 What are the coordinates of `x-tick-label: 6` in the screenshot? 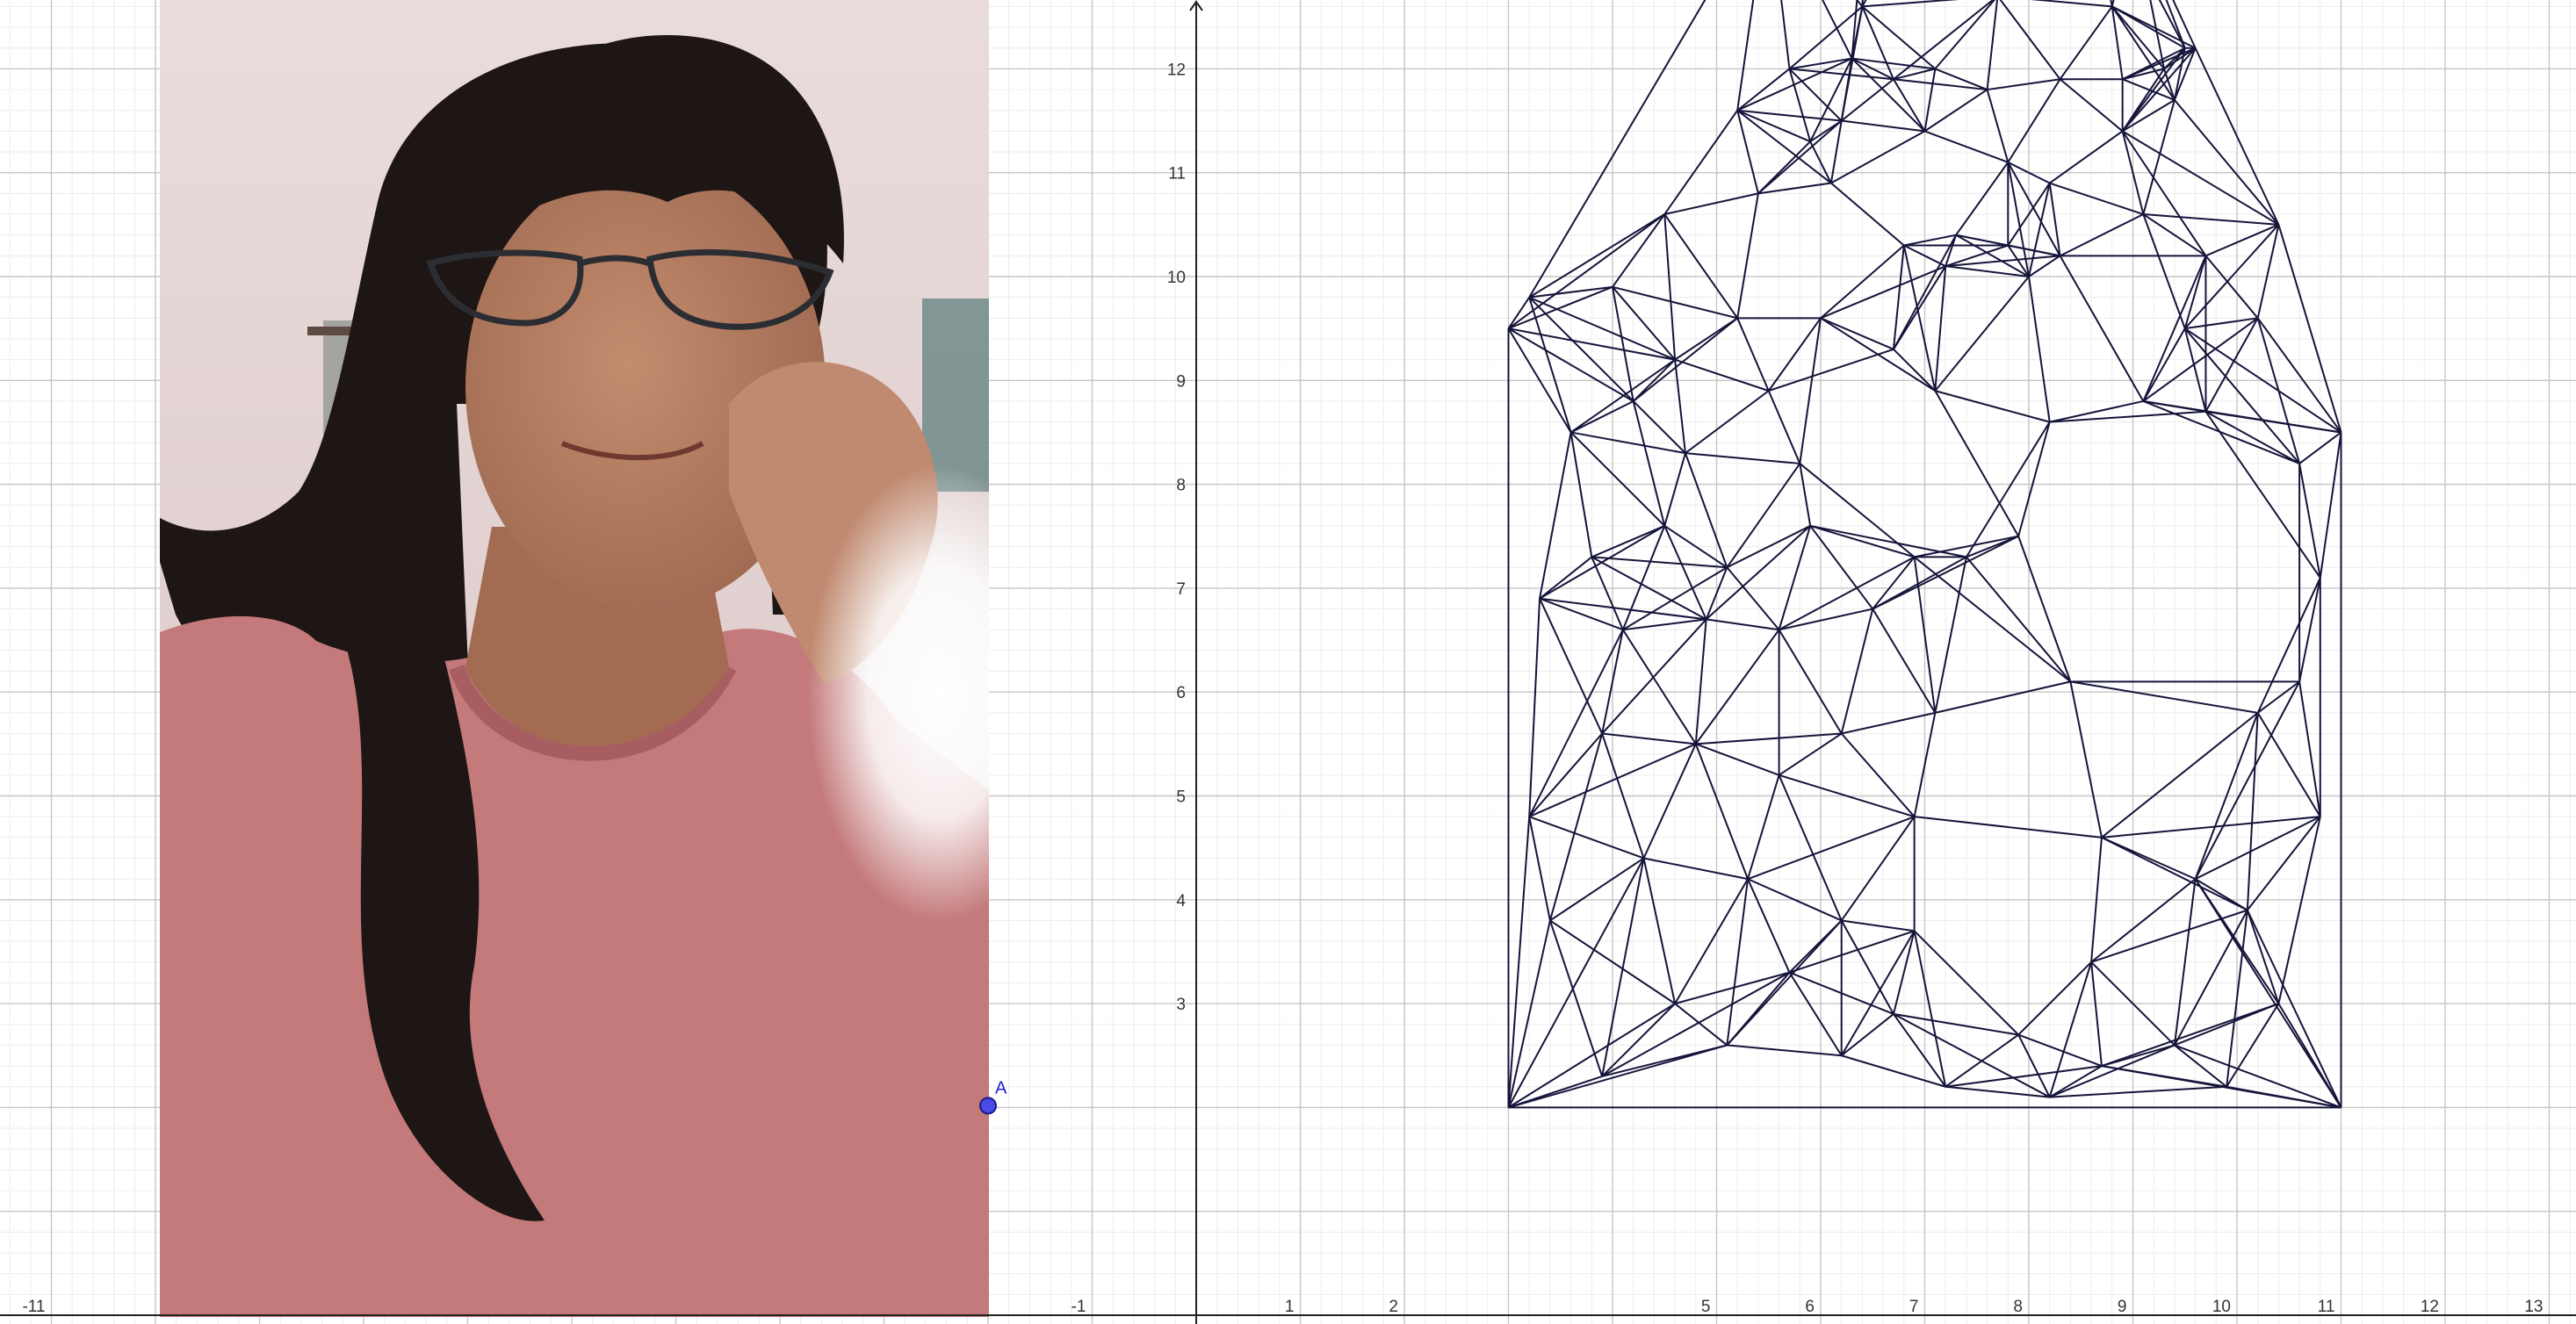 It's located at (1810, 1307).